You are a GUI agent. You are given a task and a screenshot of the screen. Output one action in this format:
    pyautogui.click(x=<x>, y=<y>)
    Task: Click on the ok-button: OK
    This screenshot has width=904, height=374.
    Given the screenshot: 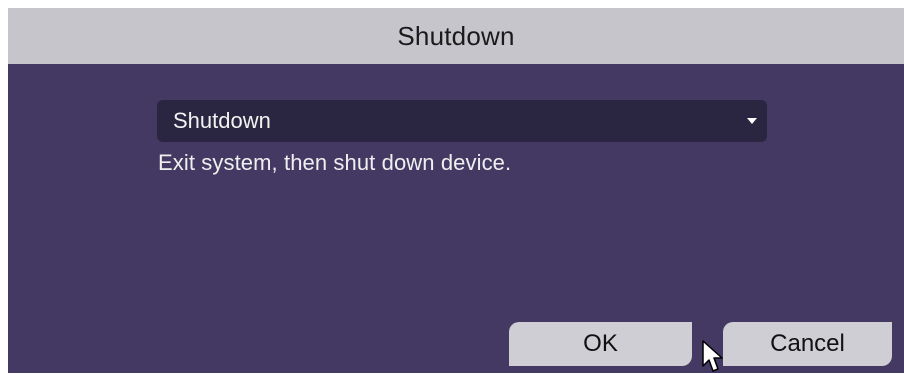 What is the action you would take?
    pyautogui.click(x=600, y=344)
    